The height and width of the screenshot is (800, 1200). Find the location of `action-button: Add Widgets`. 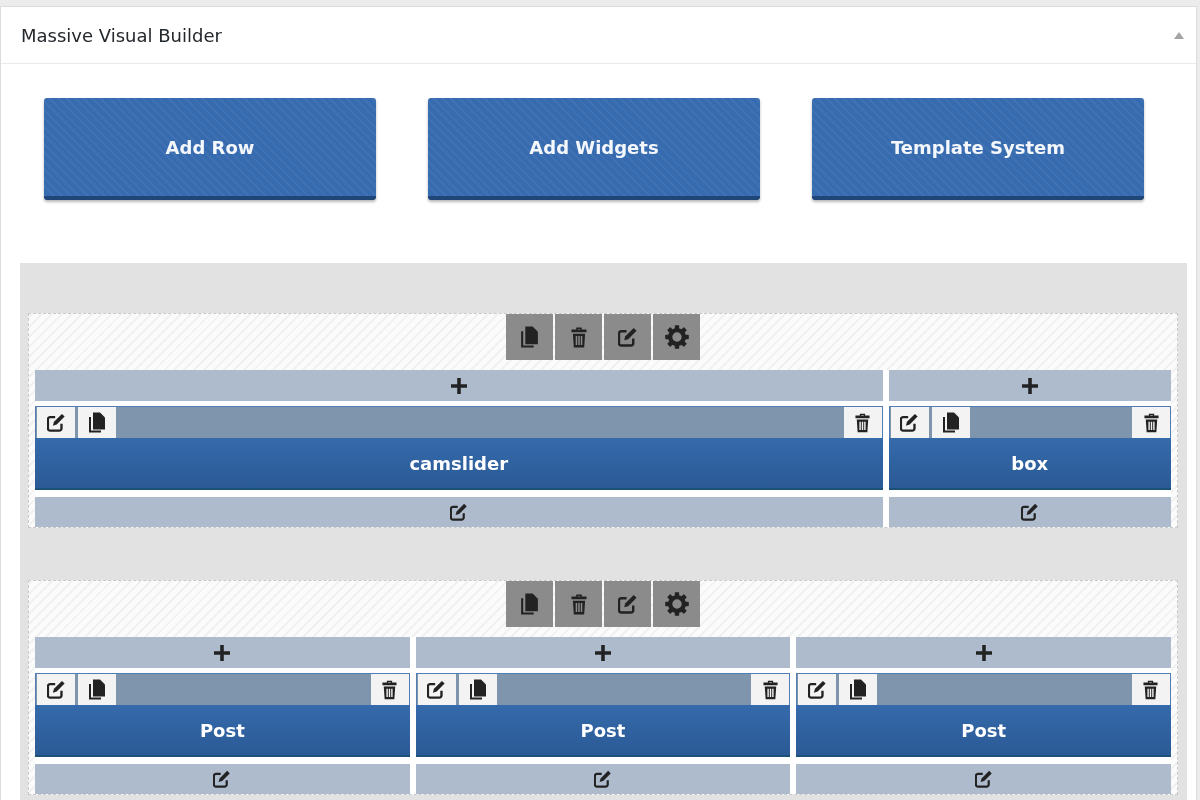

action-button: Add Widgets is located at coordinates (594, 149).